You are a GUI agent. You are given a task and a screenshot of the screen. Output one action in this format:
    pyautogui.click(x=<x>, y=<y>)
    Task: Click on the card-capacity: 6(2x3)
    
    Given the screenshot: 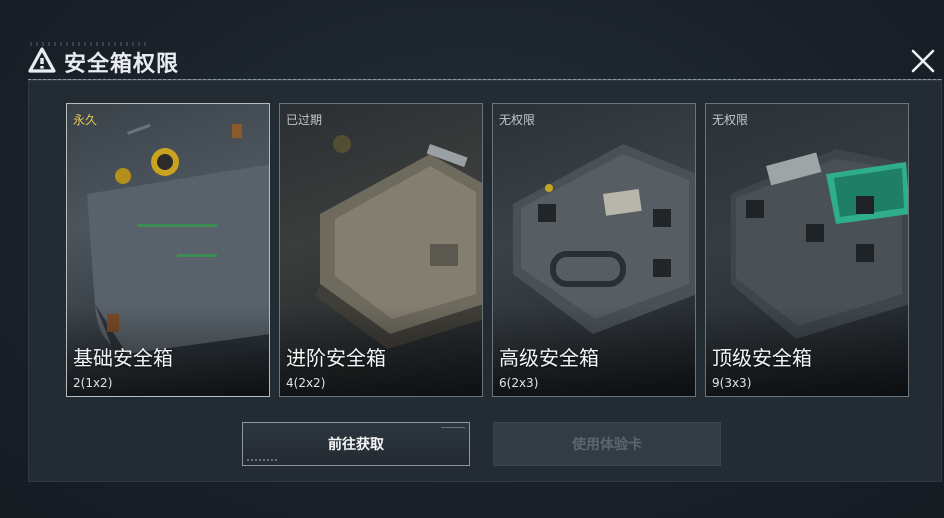 What is the action you would take?
    pyautogui.click(x=519, y=383)
    